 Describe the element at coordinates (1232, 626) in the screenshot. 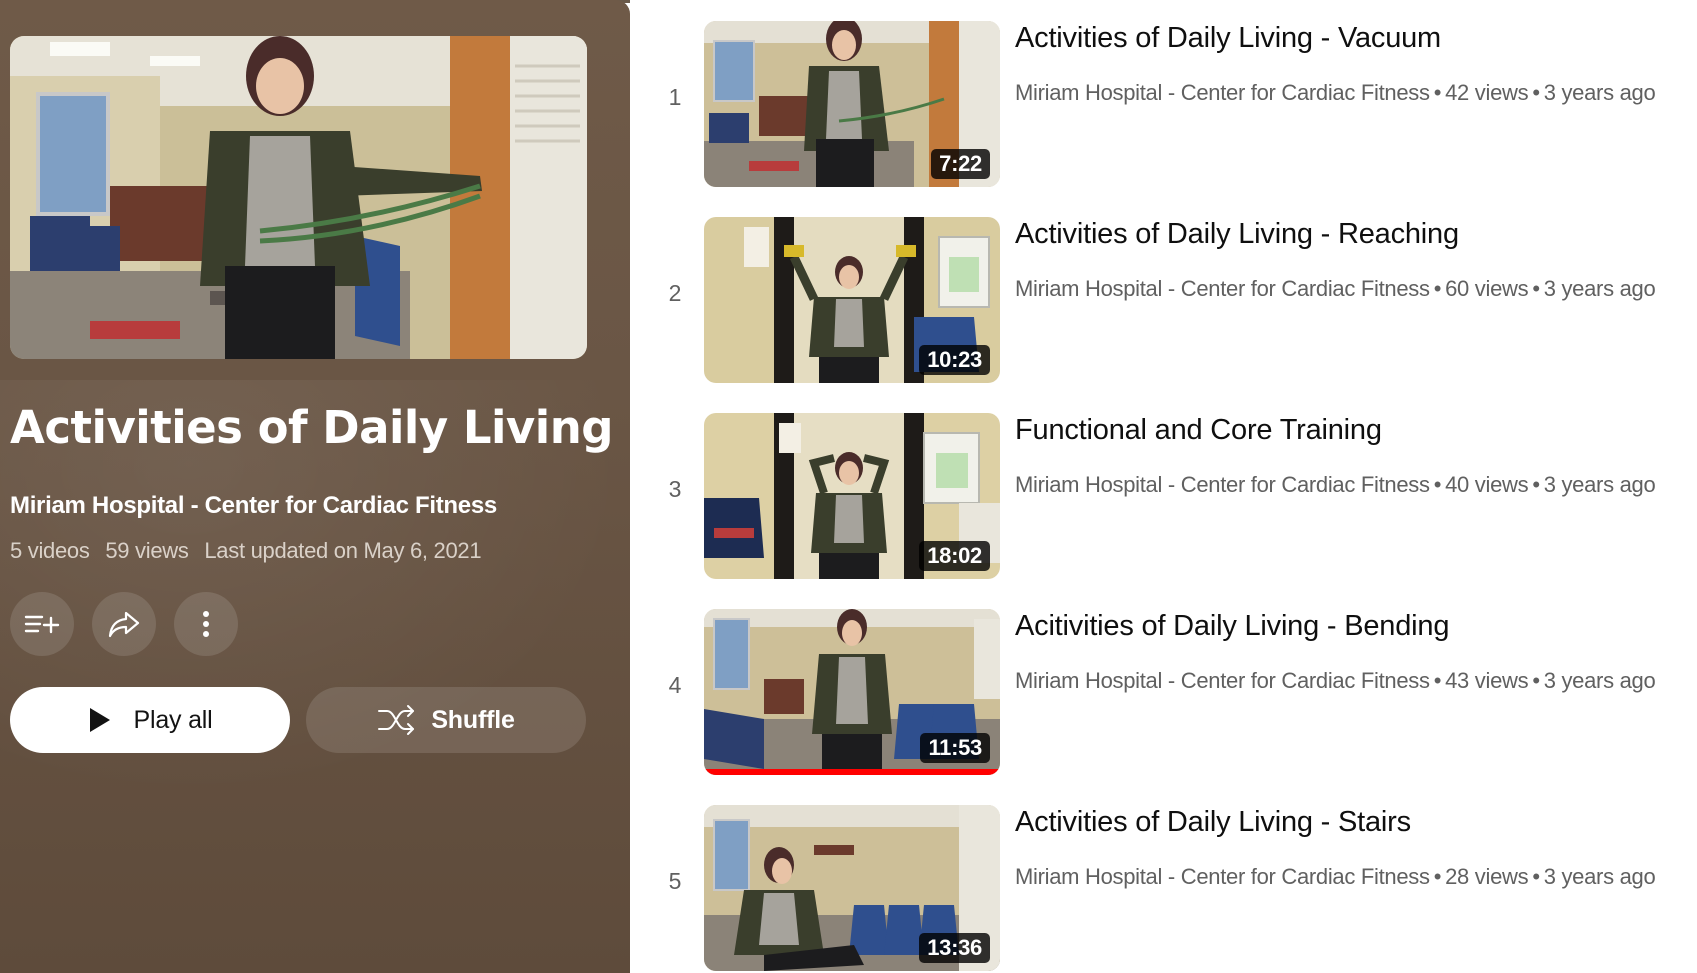

I see `video-title: Acitivities of Daily Living - Bending` at that location.